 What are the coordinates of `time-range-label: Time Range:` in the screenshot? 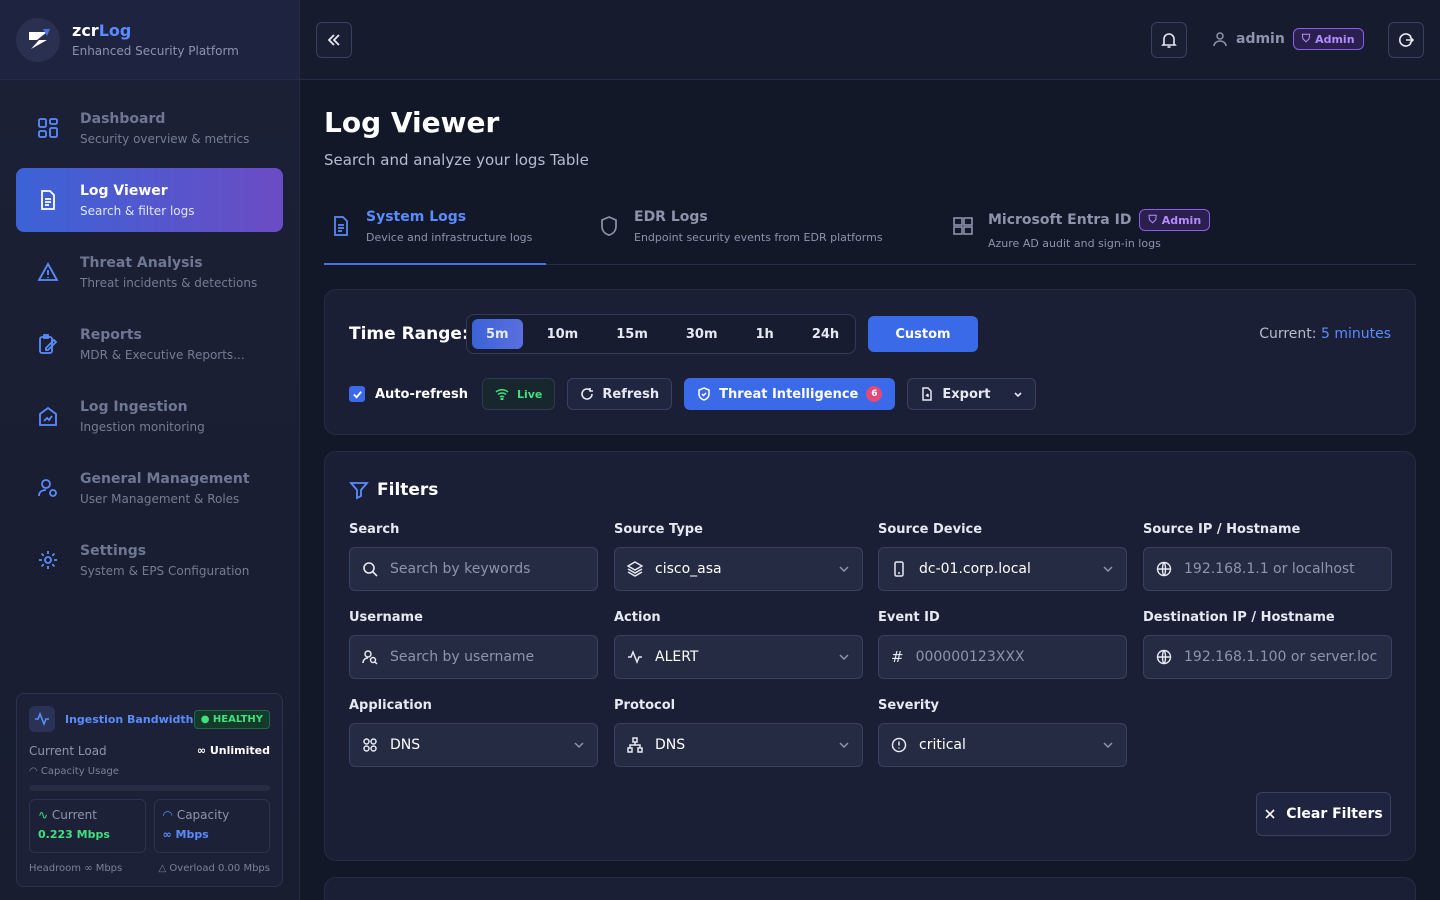 It's located at (409, 334).